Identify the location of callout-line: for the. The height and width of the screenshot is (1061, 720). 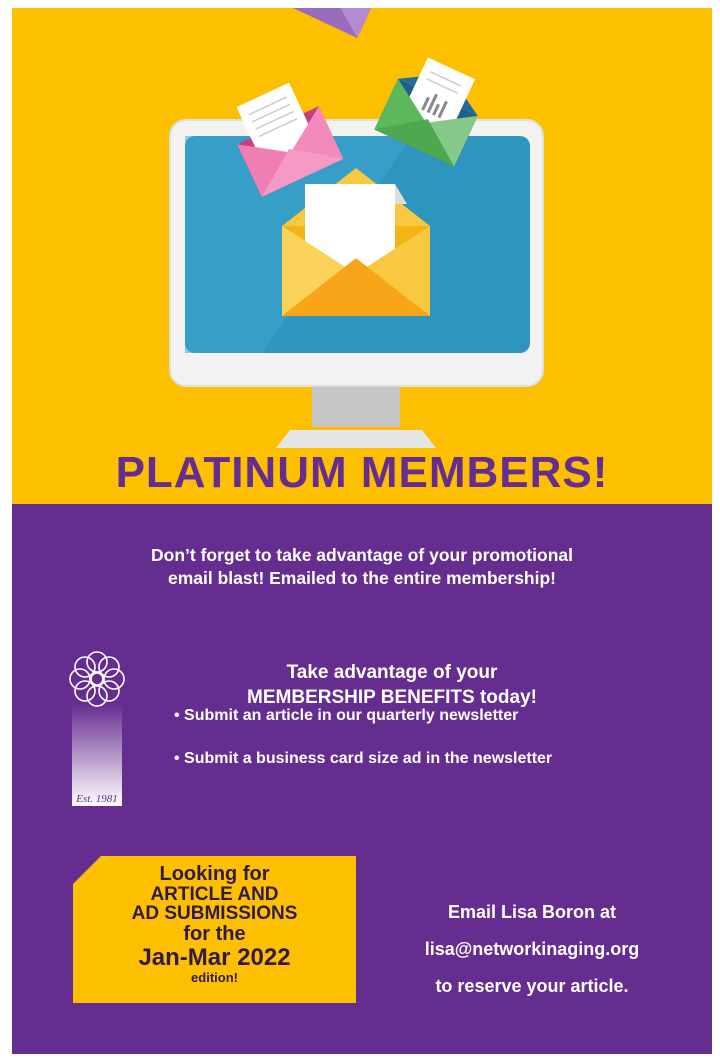
(214, 934).